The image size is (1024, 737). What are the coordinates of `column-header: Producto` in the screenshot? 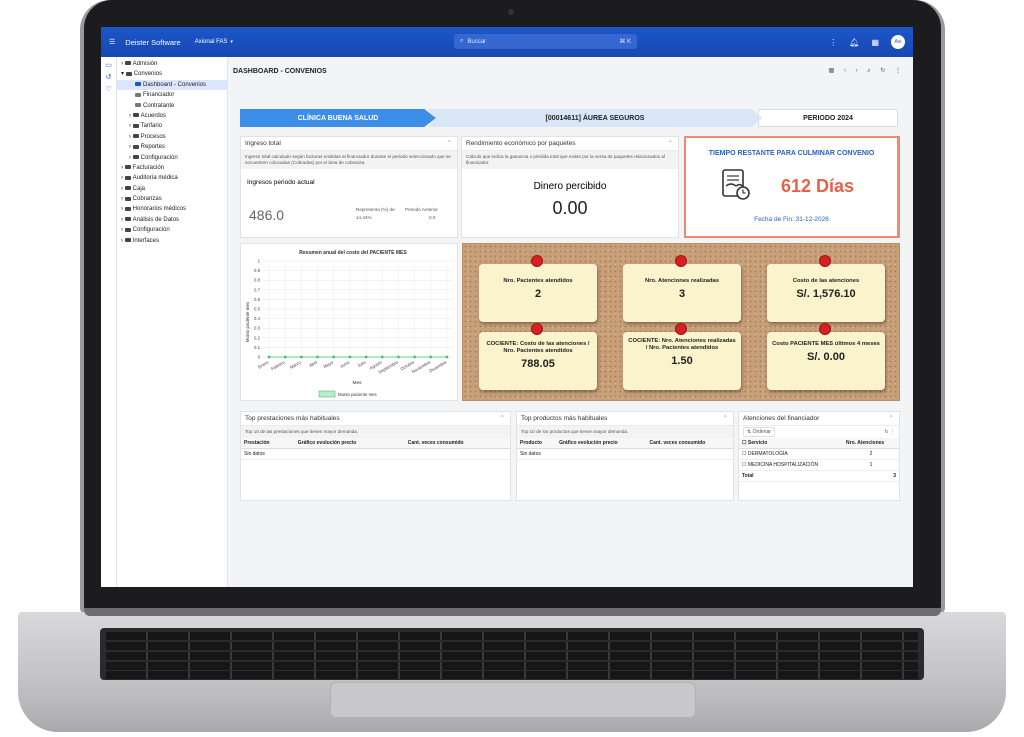 It's located at (537, 443).